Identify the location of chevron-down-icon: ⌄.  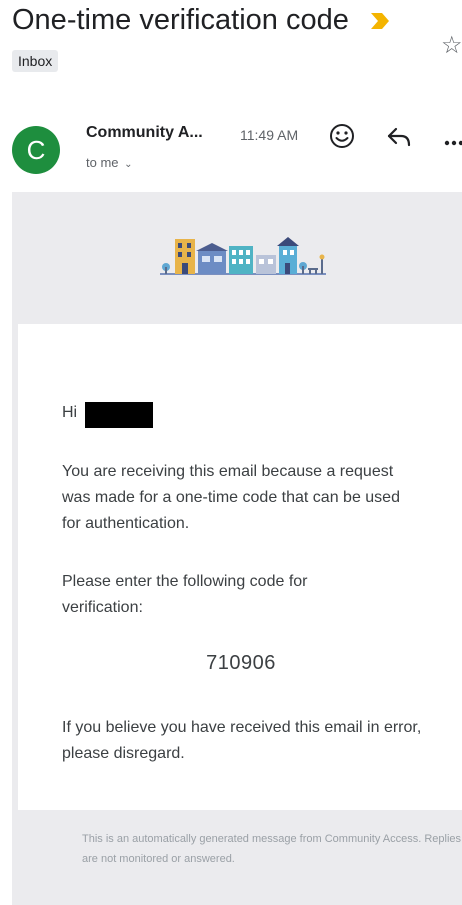
(128, 164).